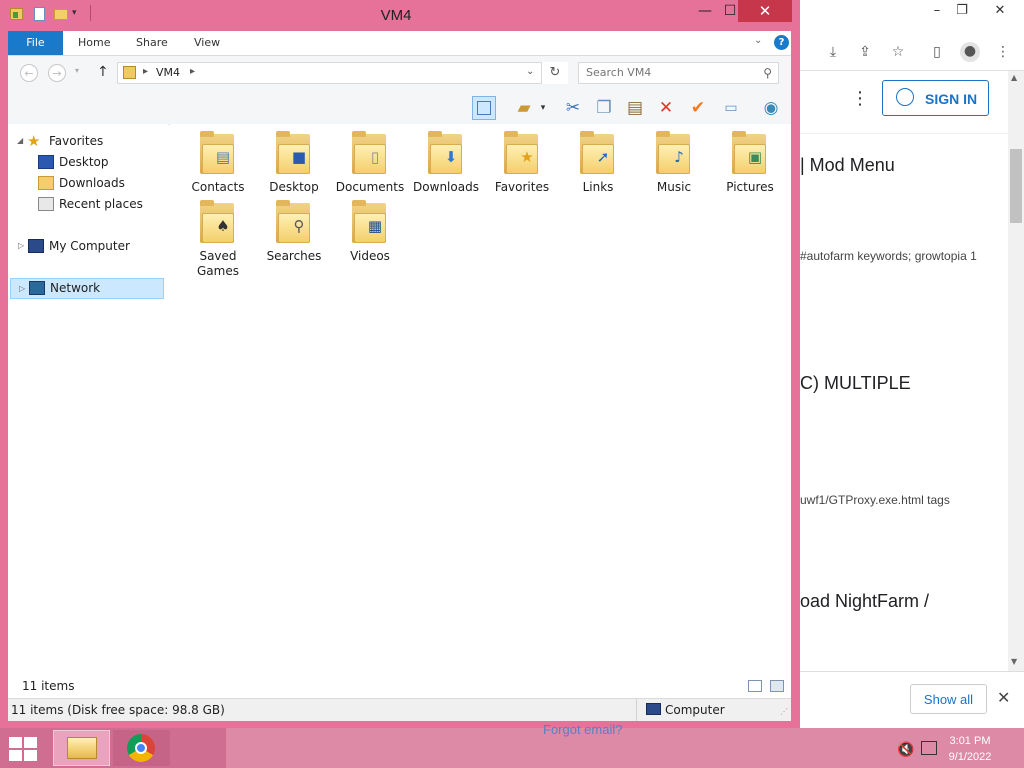 The width and height of the screenshot is (1024, 768). Describe the element at coordinates (81, 748) in the screenshot. I see `taskbar-file-explorer` at that location.